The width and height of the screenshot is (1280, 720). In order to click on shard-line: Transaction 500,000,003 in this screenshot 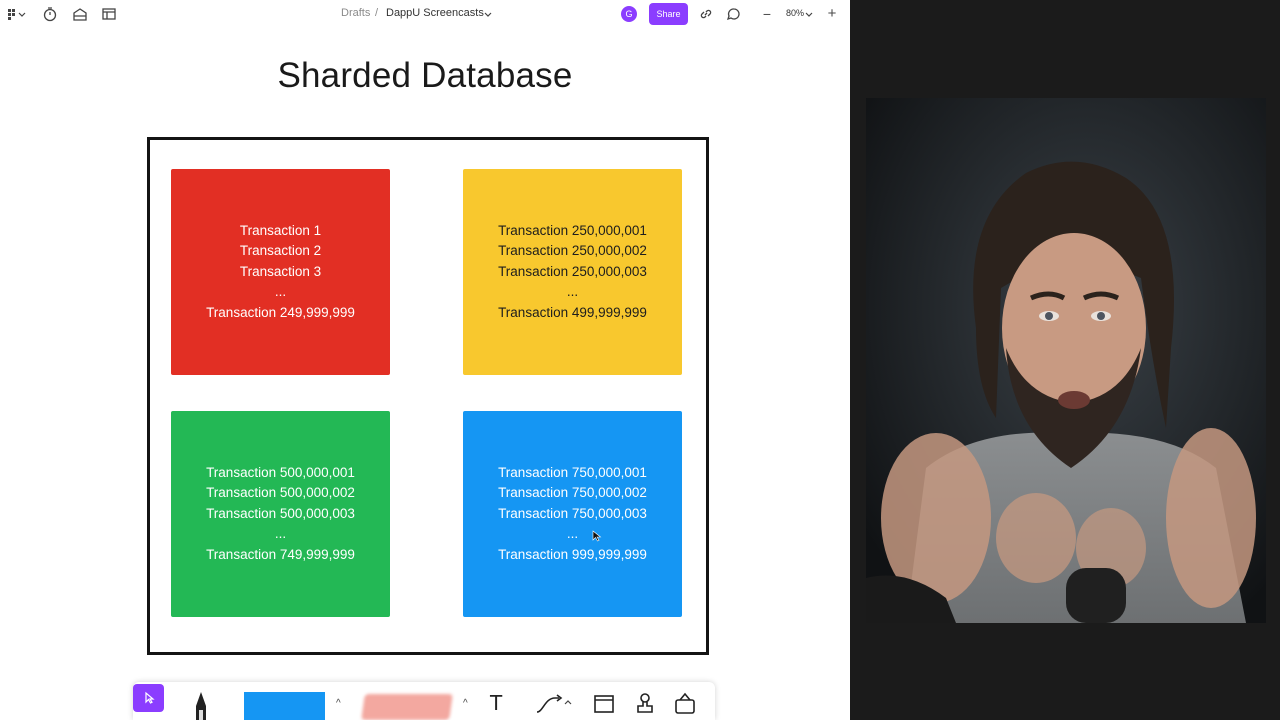, I will do `click(280, 513)`.